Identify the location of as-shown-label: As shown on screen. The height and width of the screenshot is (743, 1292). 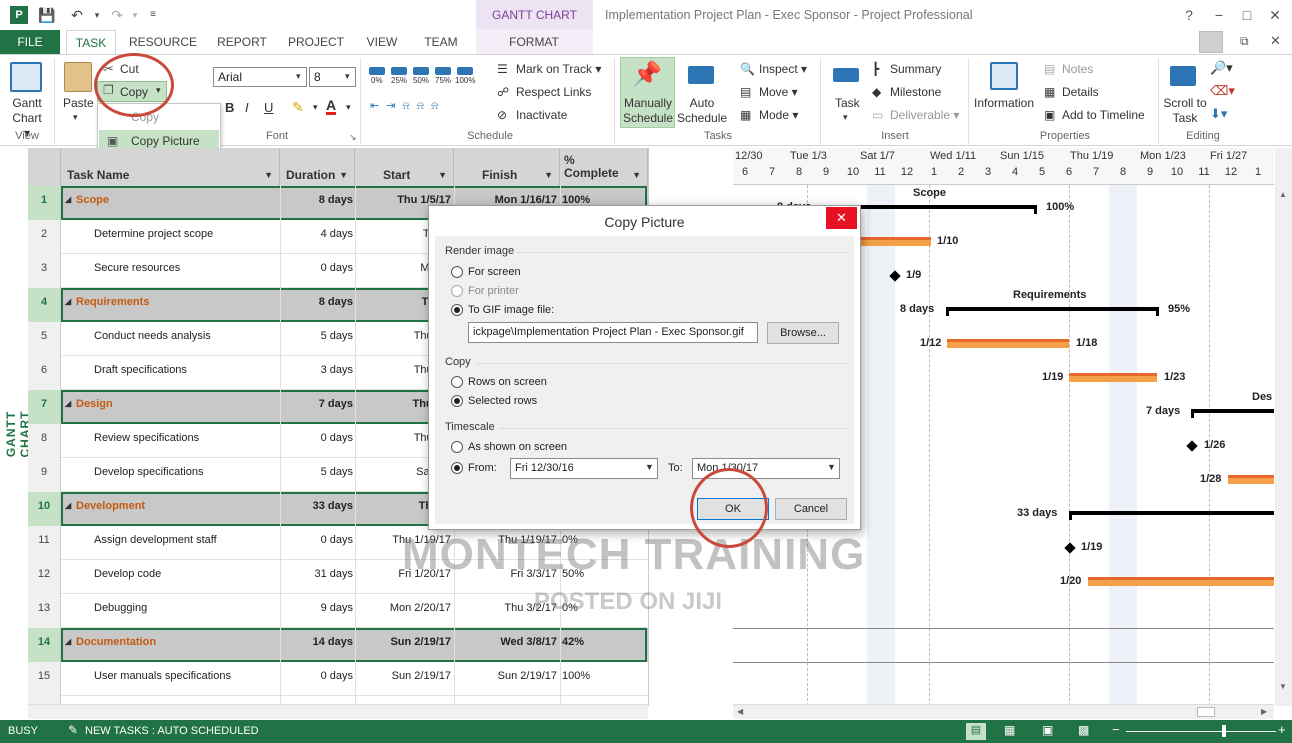
(517, 447).